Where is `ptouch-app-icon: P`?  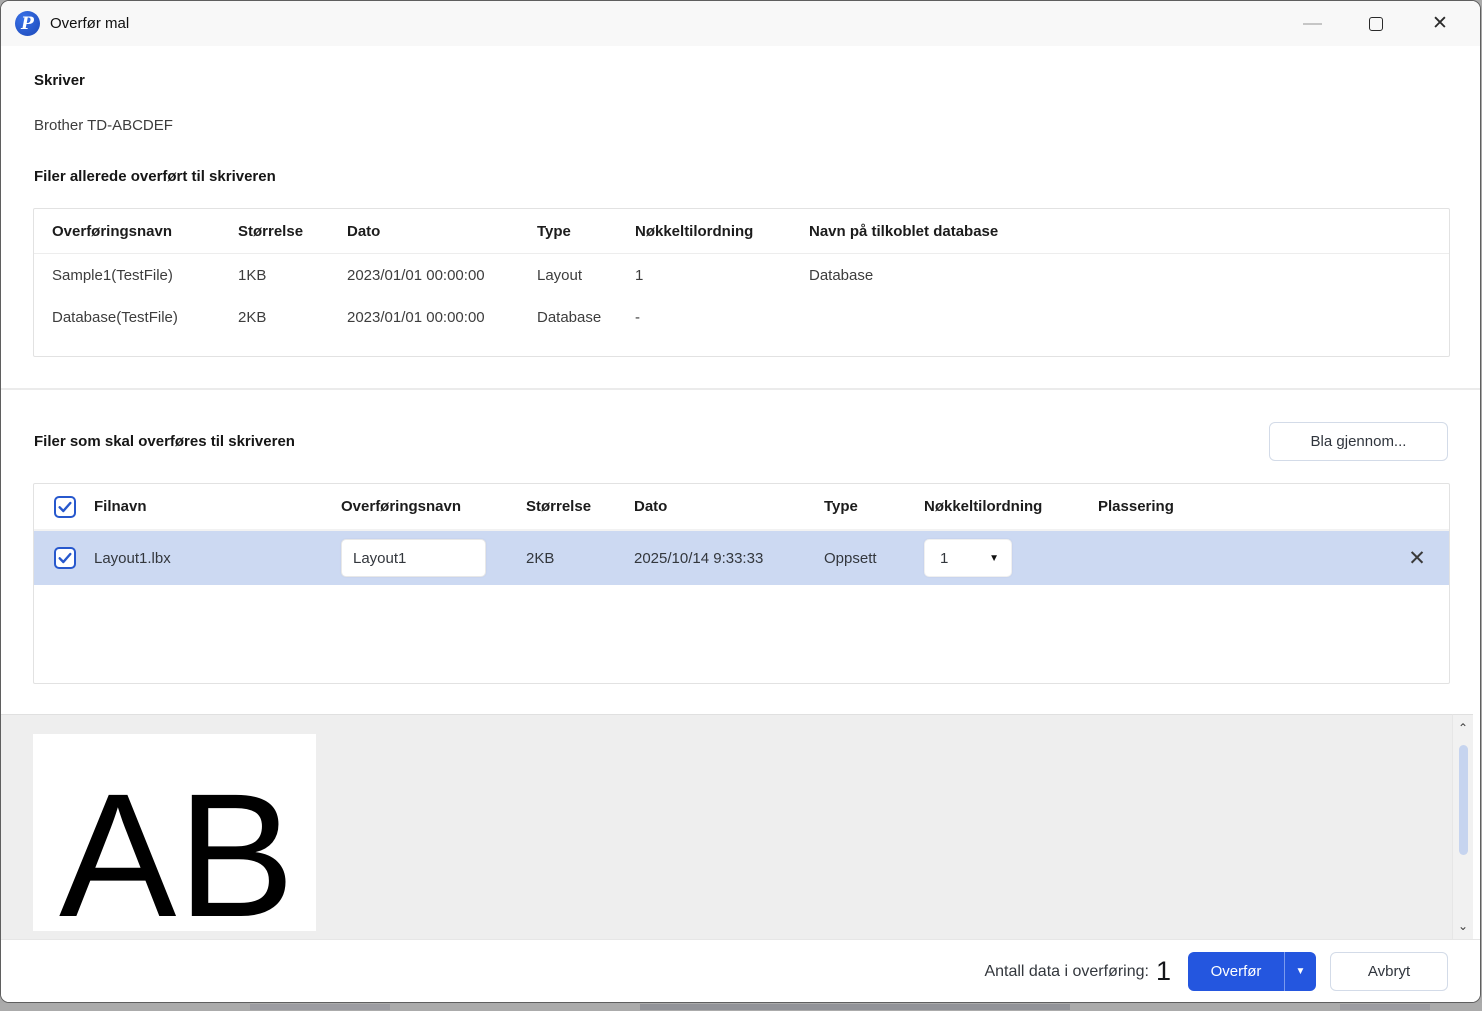
ptouch-app-icon: P is located at coordinates (27, 23).